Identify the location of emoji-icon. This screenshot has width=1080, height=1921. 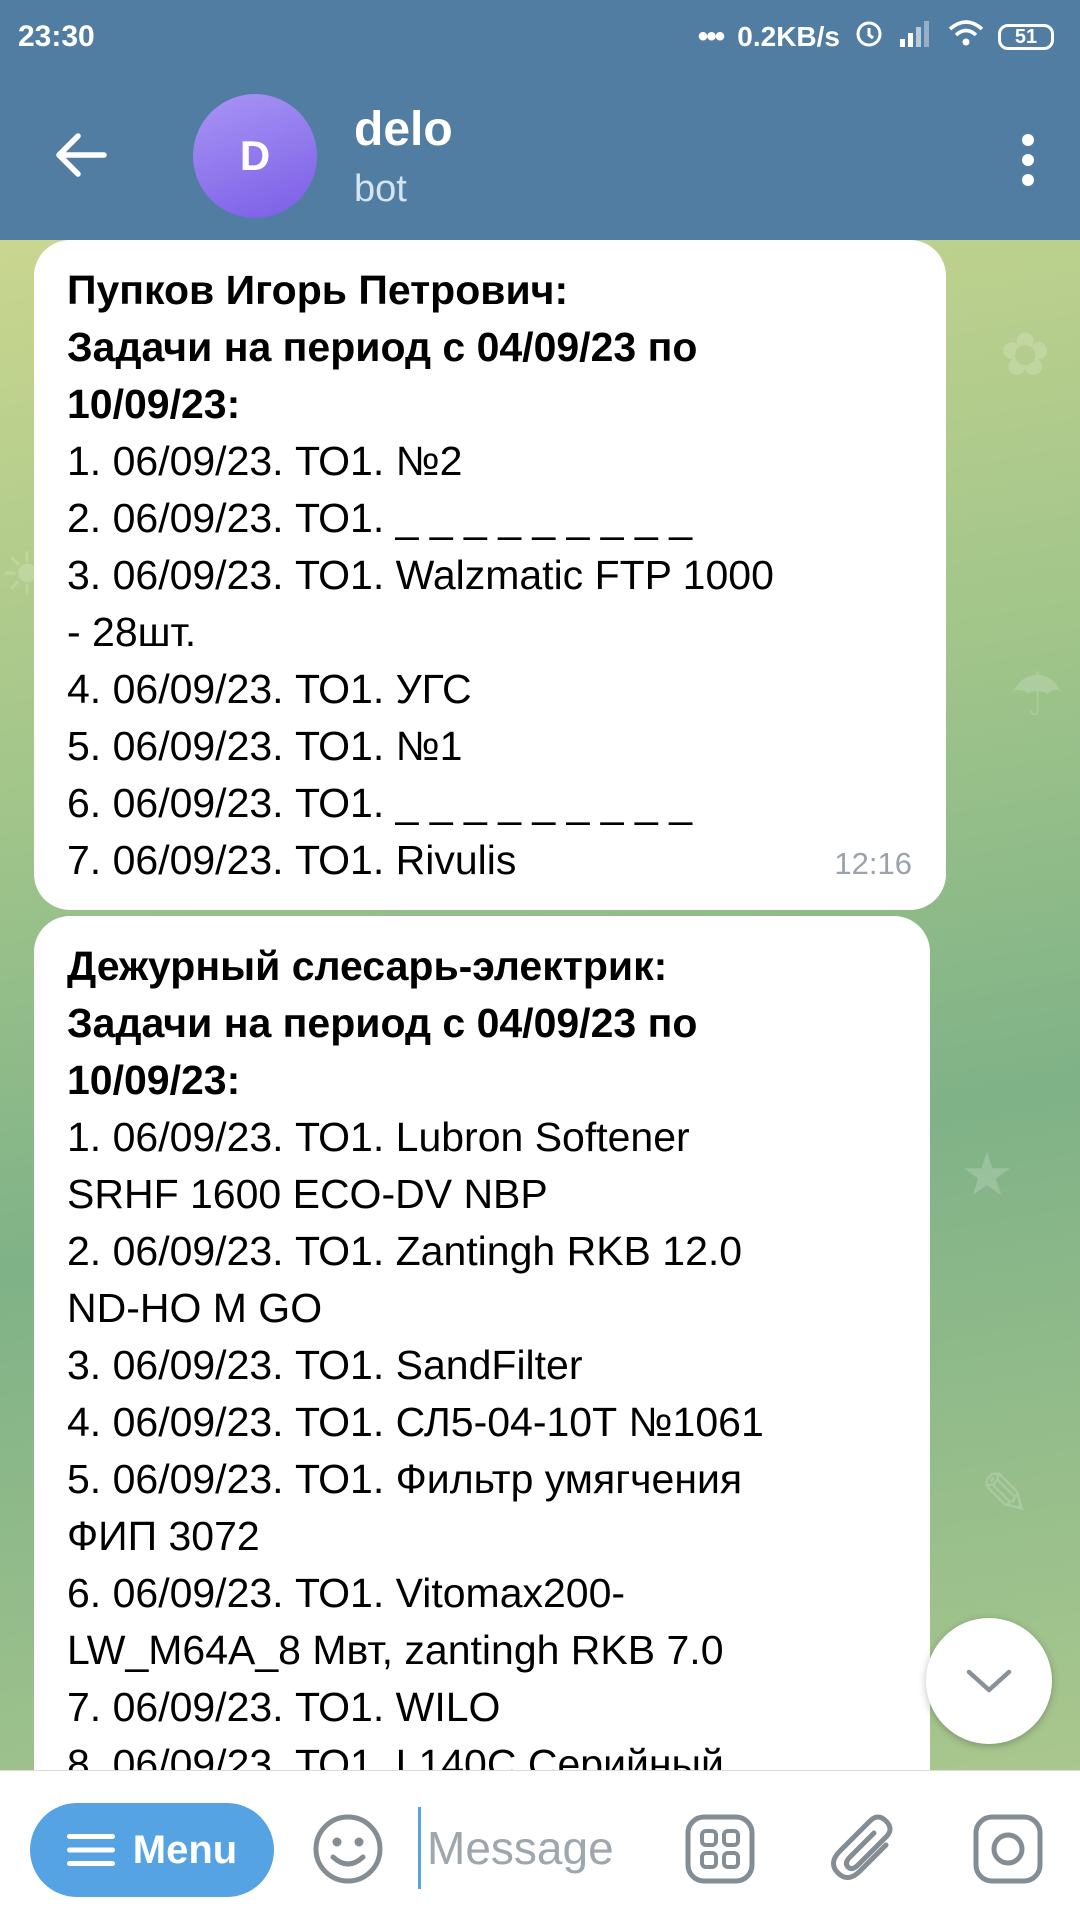
(348, 1849).